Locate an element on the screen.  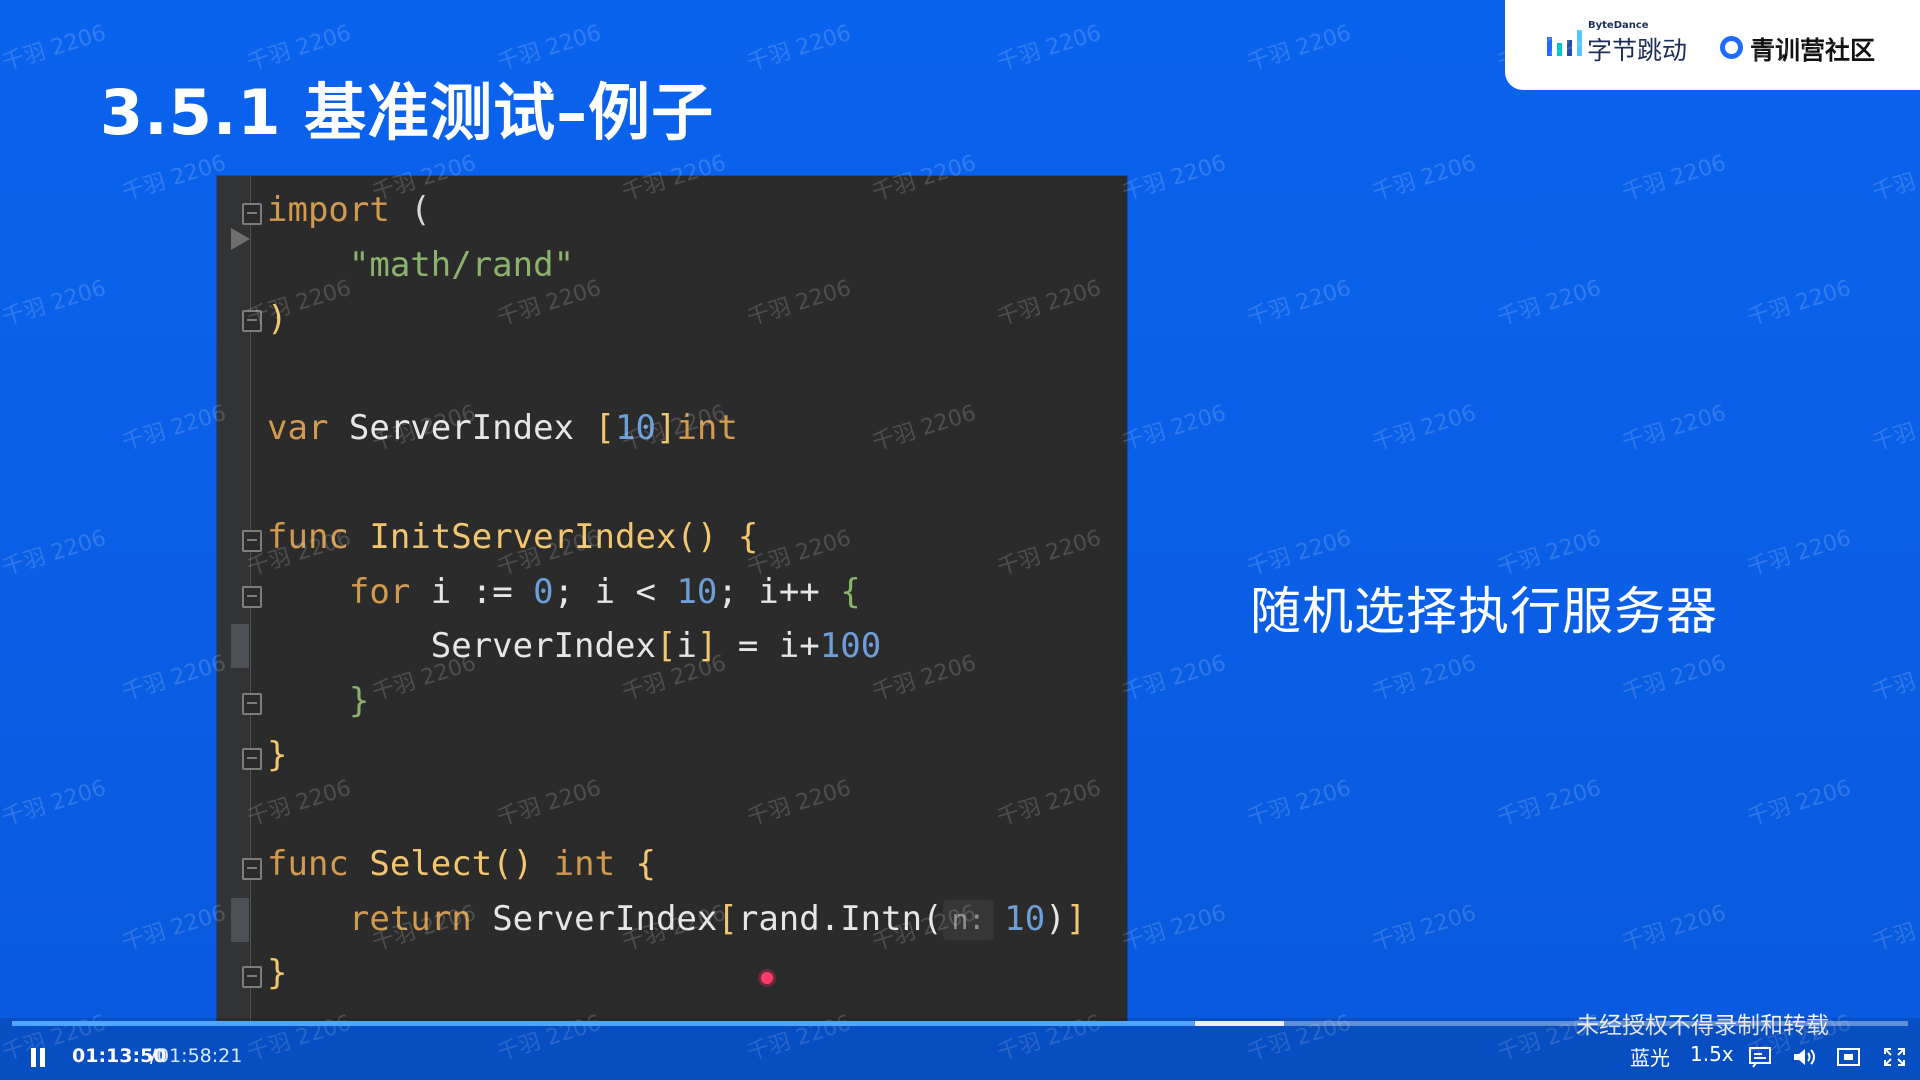
run-gutter-icon is located at coordinates (240, 239).